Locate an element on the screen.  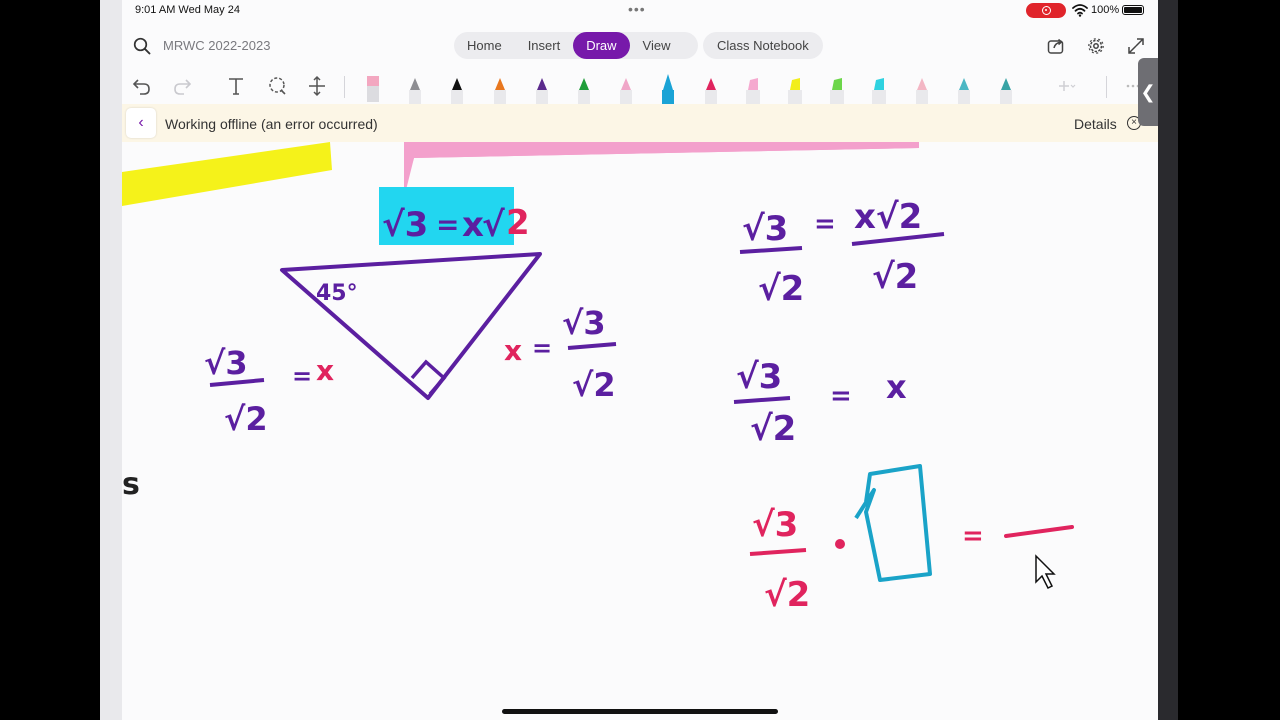
pen-16-icon is located at coordinates (1006, 87).